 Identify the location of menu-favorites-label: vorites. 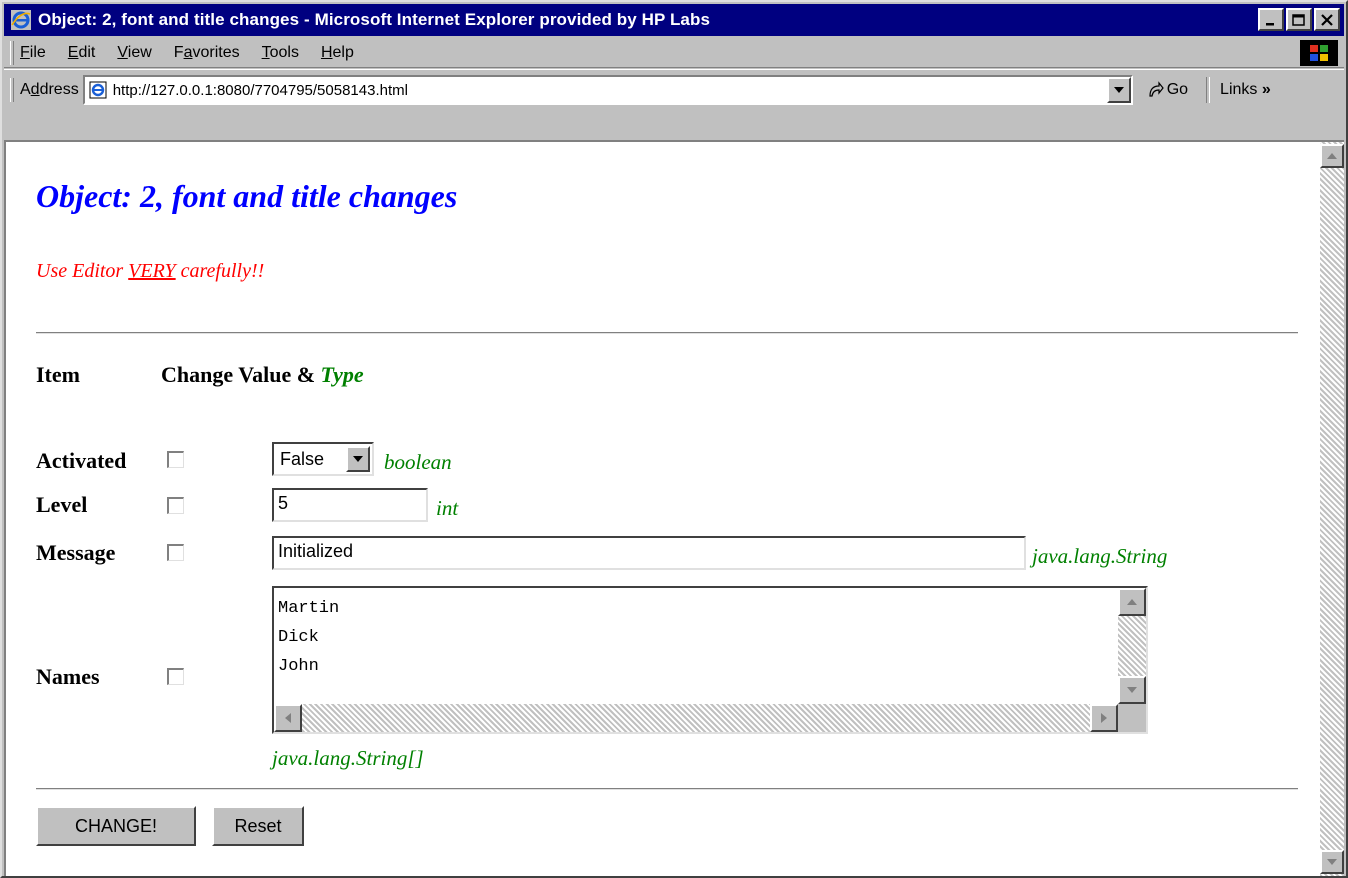
(216, 52).